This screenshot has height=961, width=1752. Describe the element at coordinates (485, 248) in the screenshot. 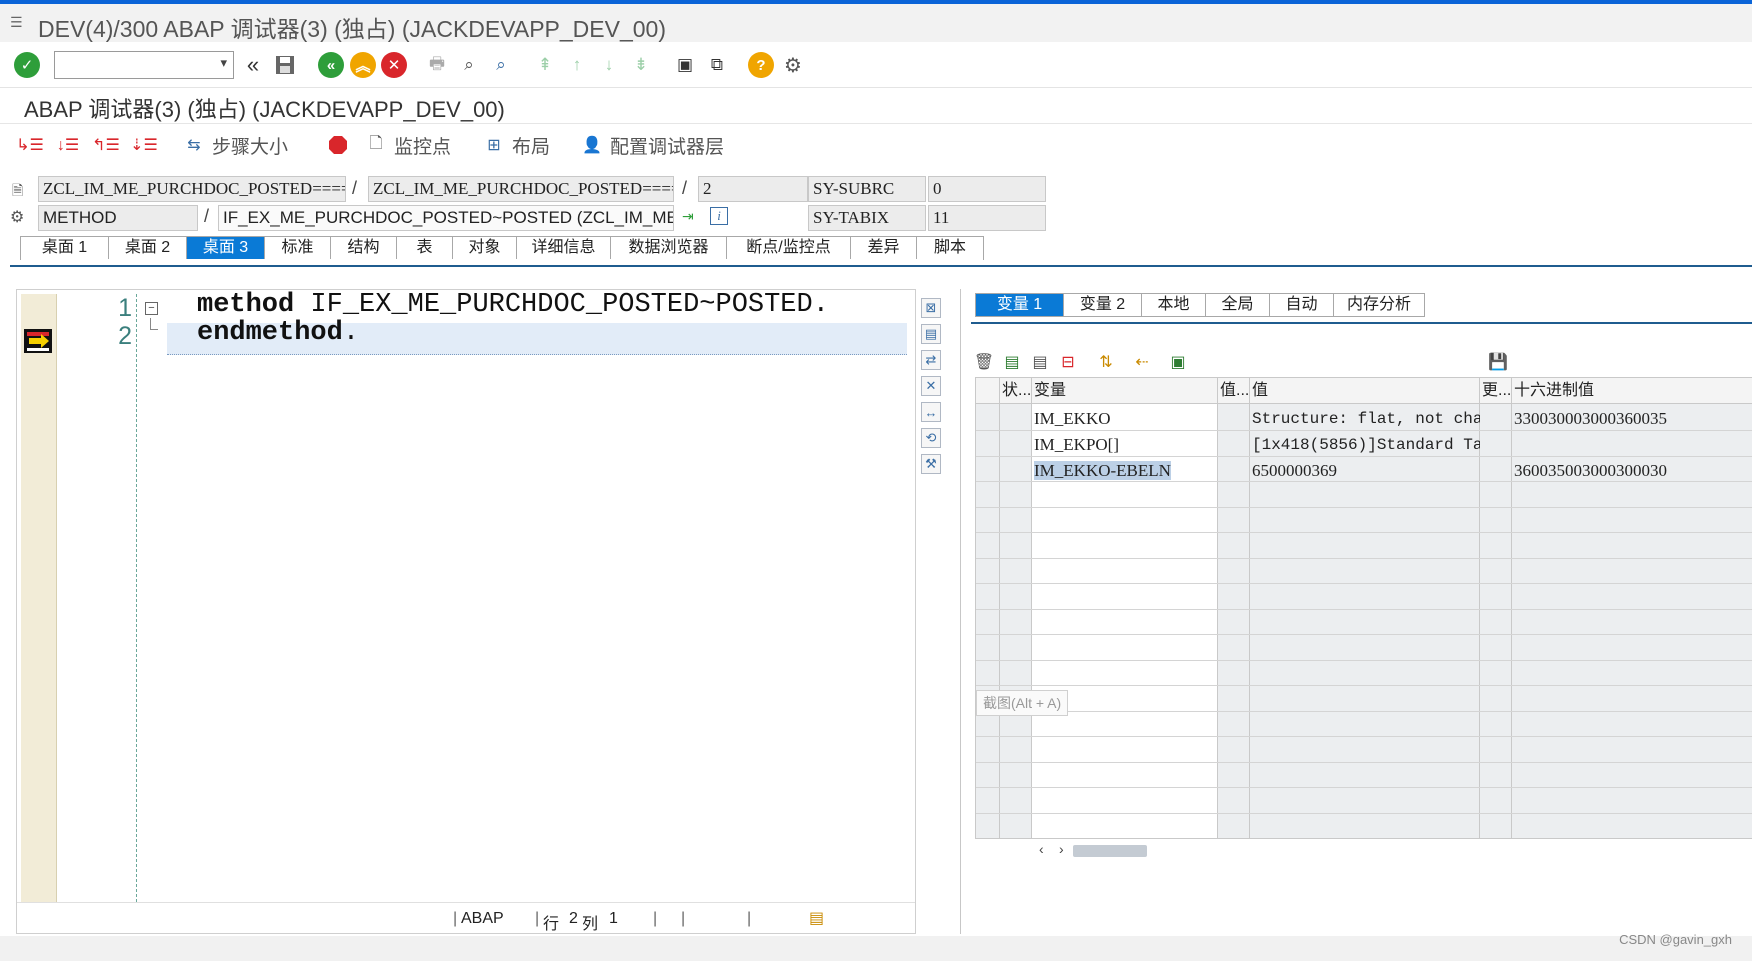

I see `tab-object: 对象` at that location.